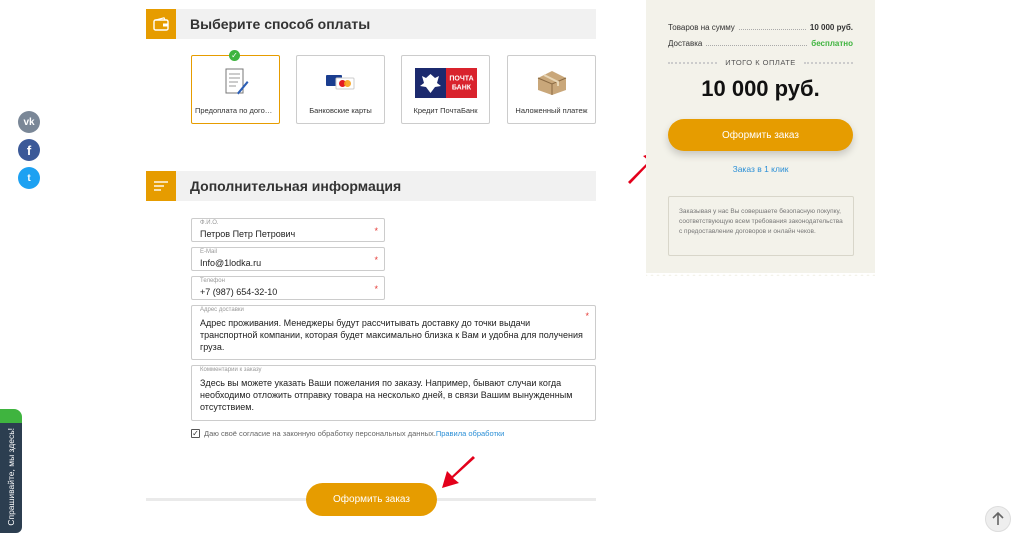 The width and height of the screenshot is (1024, 543). What do you see at coordinates (760, 27) in the screenshot?
I see `goods-total-row: Товаров на сумму 10 000 руб.` at bounding box center [760, 27].